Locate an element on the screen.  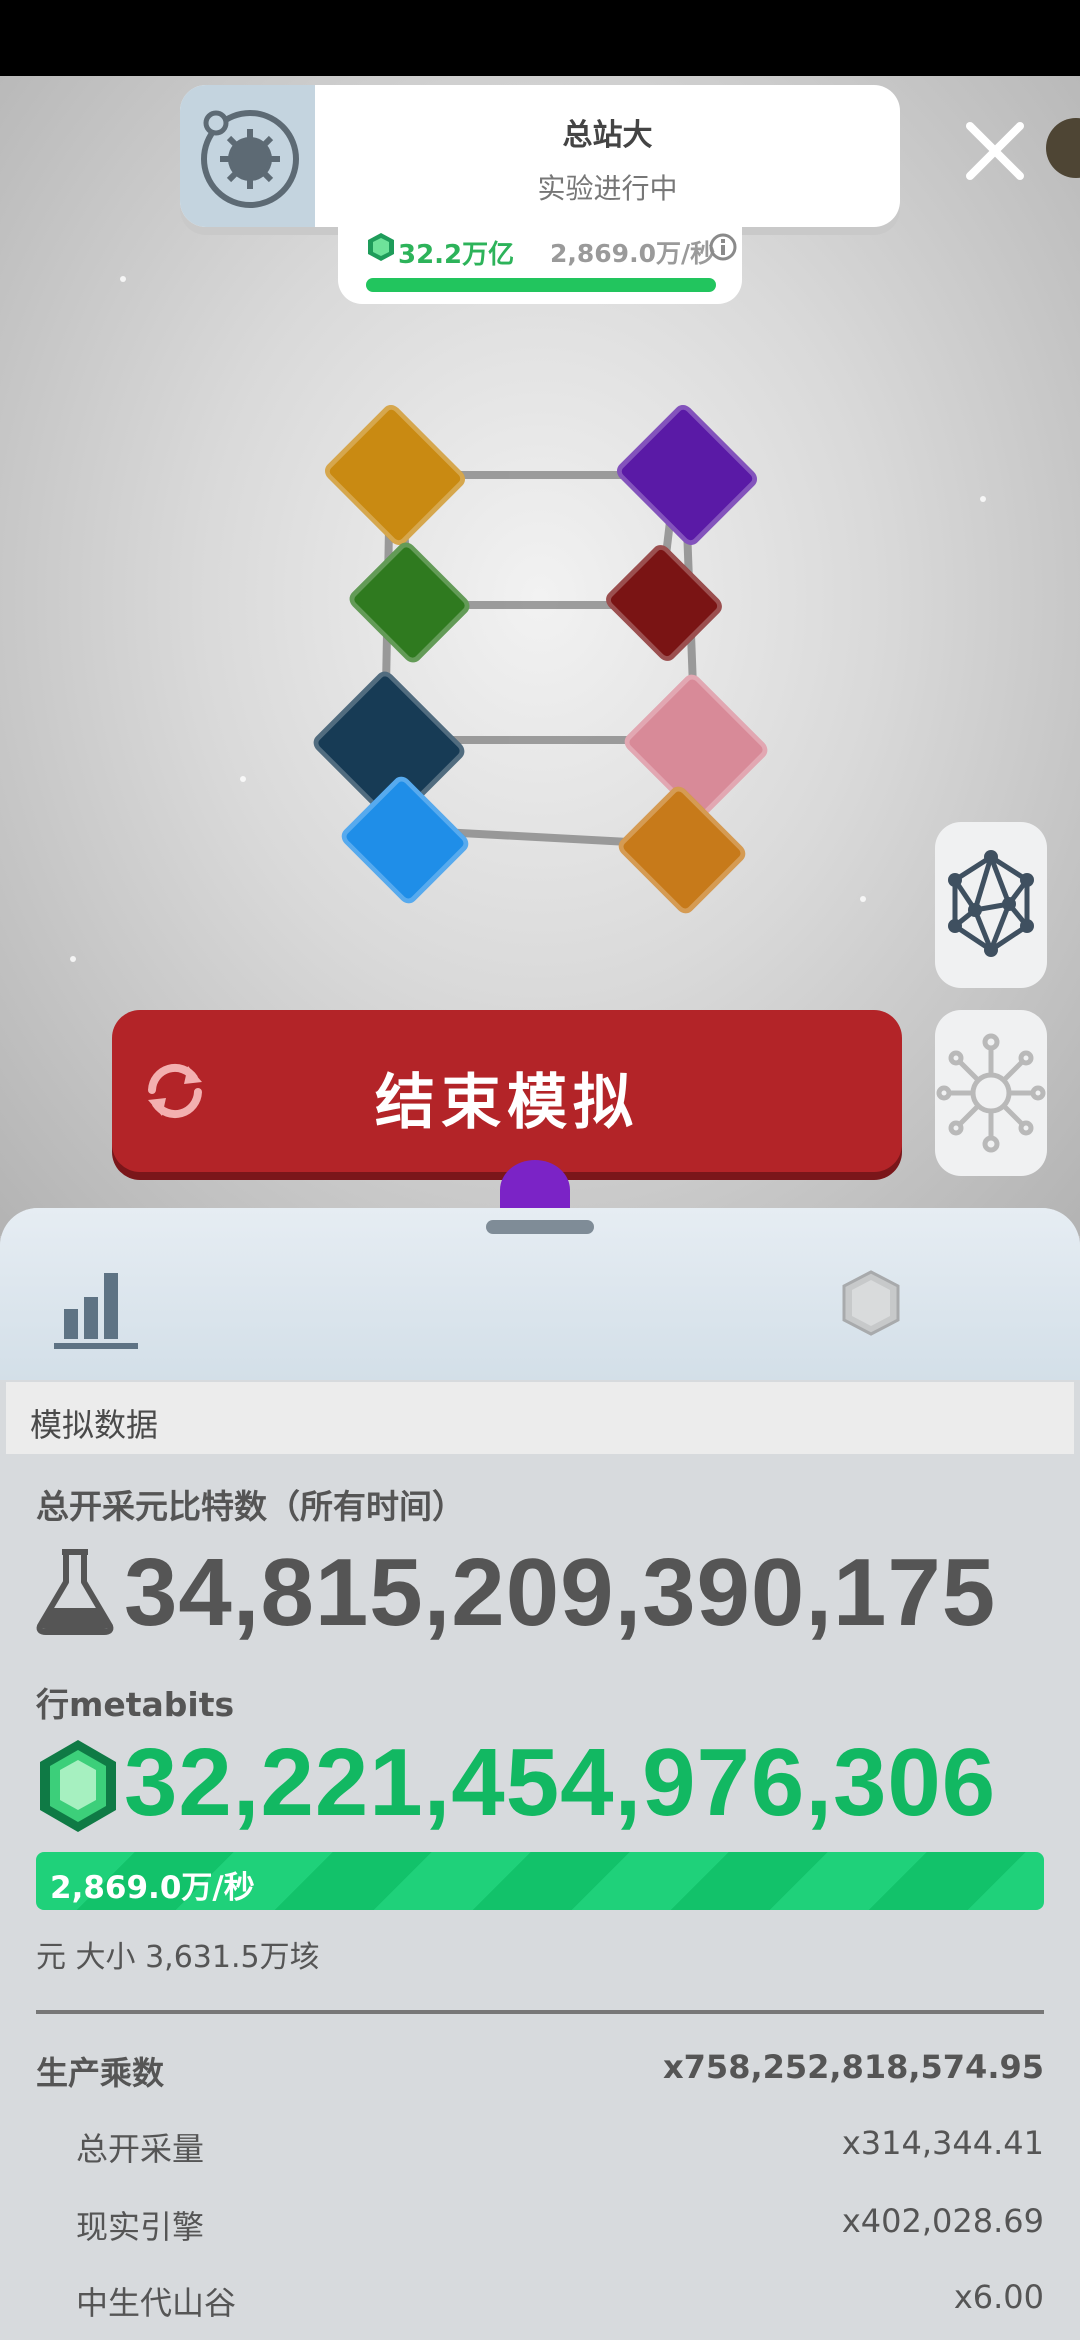
resource-rate: 2,869.0万/秒 is located at coordinates (633, 253).